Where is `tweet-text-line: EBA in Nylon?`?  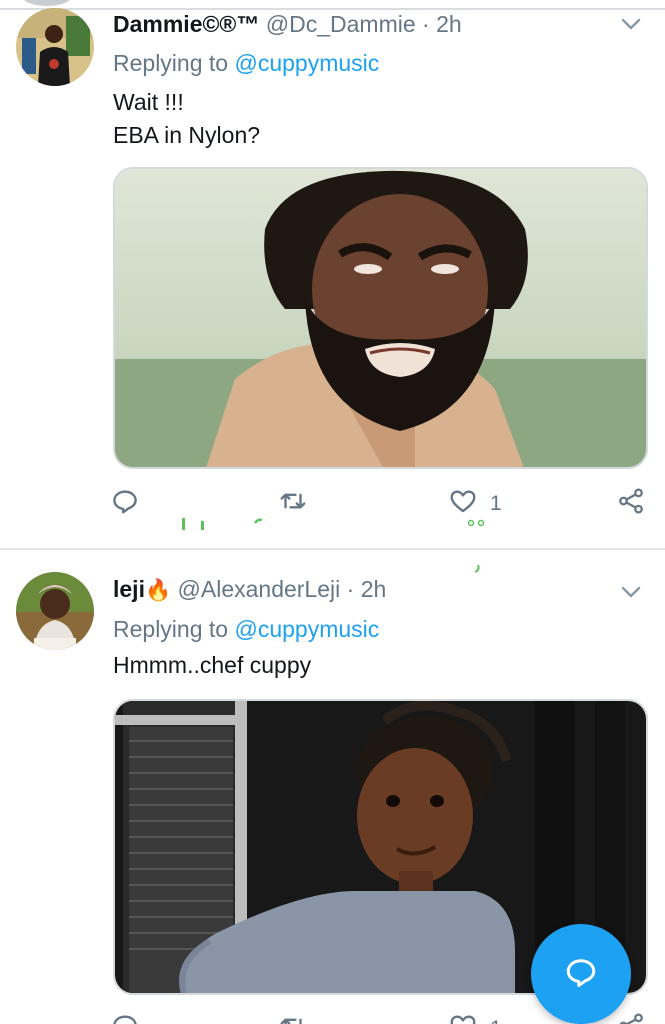
tweet-text-line: EBA in Nylon? is located at coordinates (187, 135).